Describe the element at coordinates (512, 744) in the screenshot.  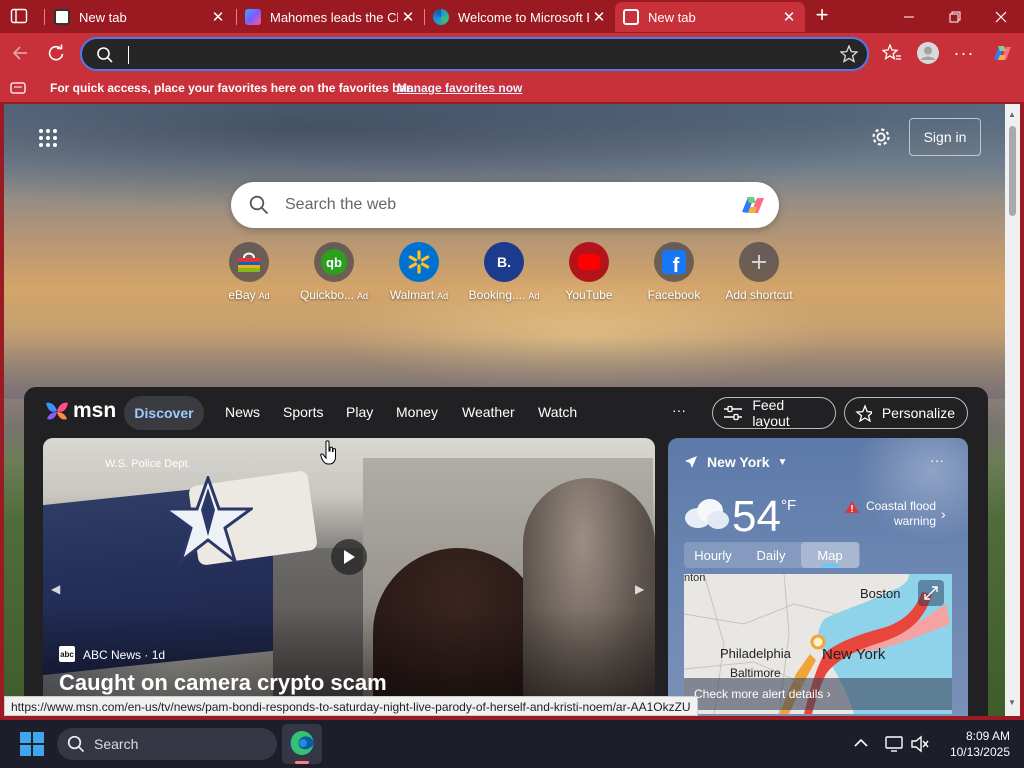
I see `windows-taskbar: Search 8:09 AM 10/13/2025` at that location.